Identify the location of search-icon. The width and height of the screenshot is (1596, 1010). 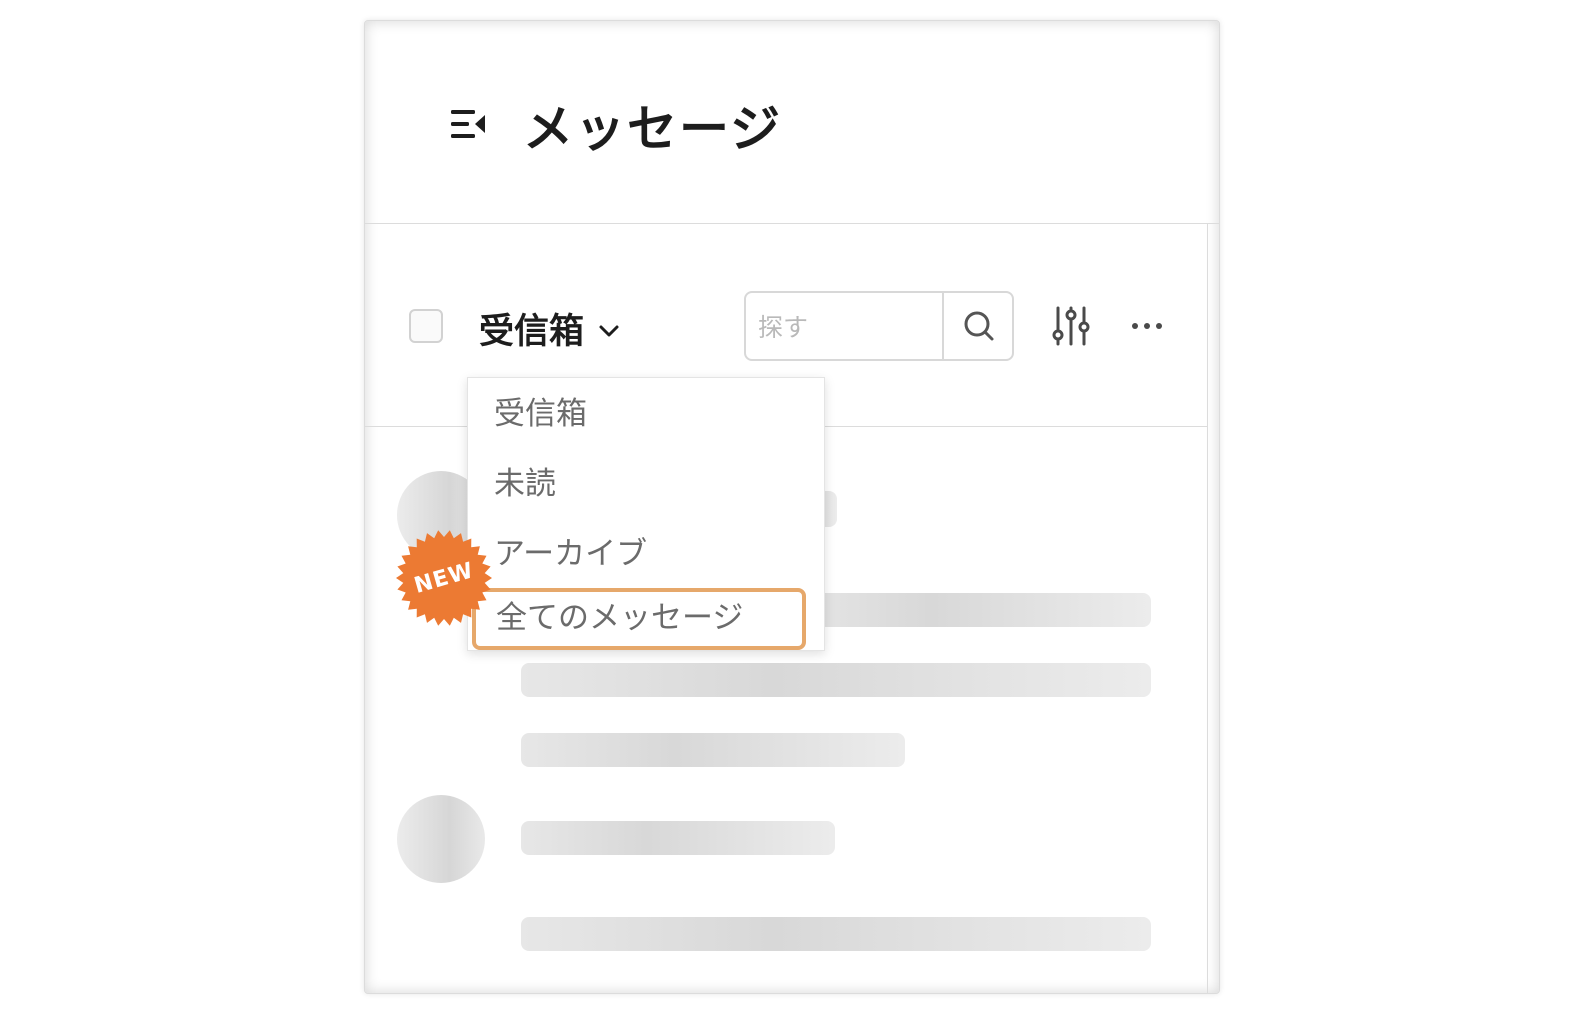
(979, 326).